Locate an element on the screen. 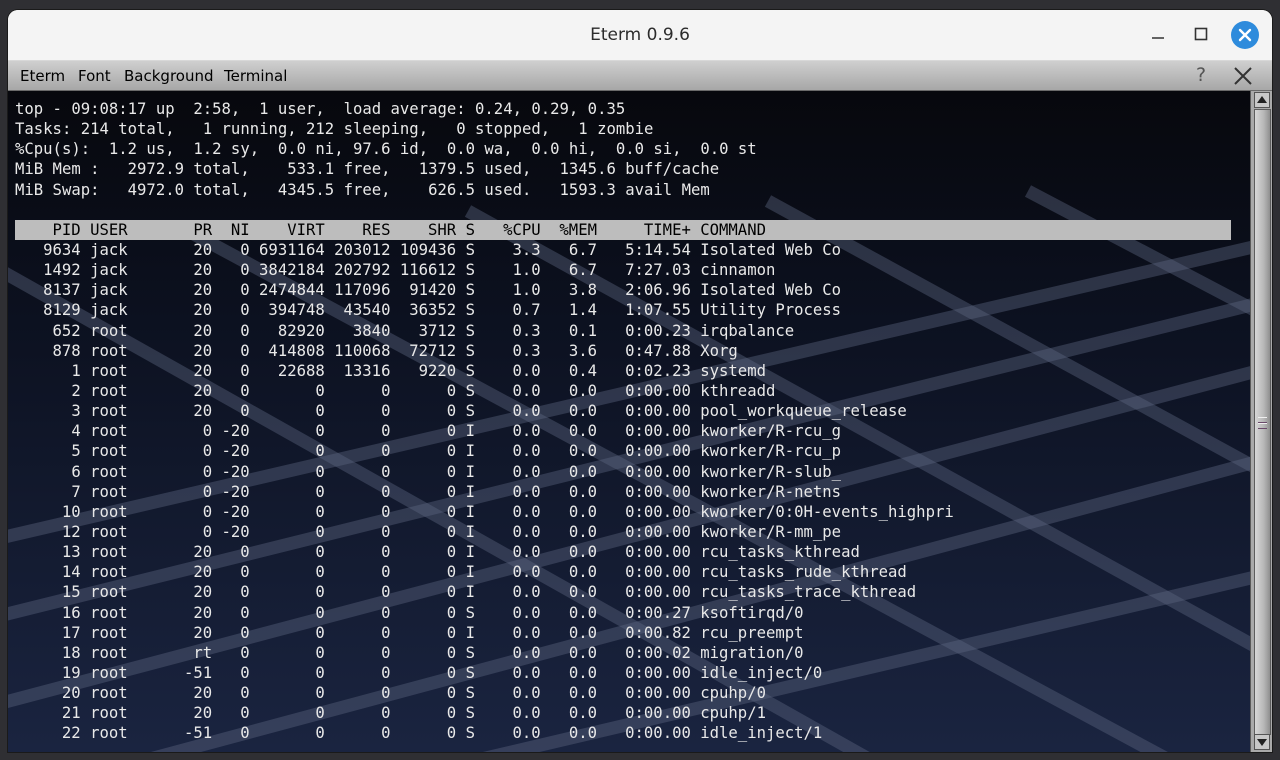 The width and height of the screenshot is (1280, 760). scrollbar-grip is located at coordinates (1262, 426).